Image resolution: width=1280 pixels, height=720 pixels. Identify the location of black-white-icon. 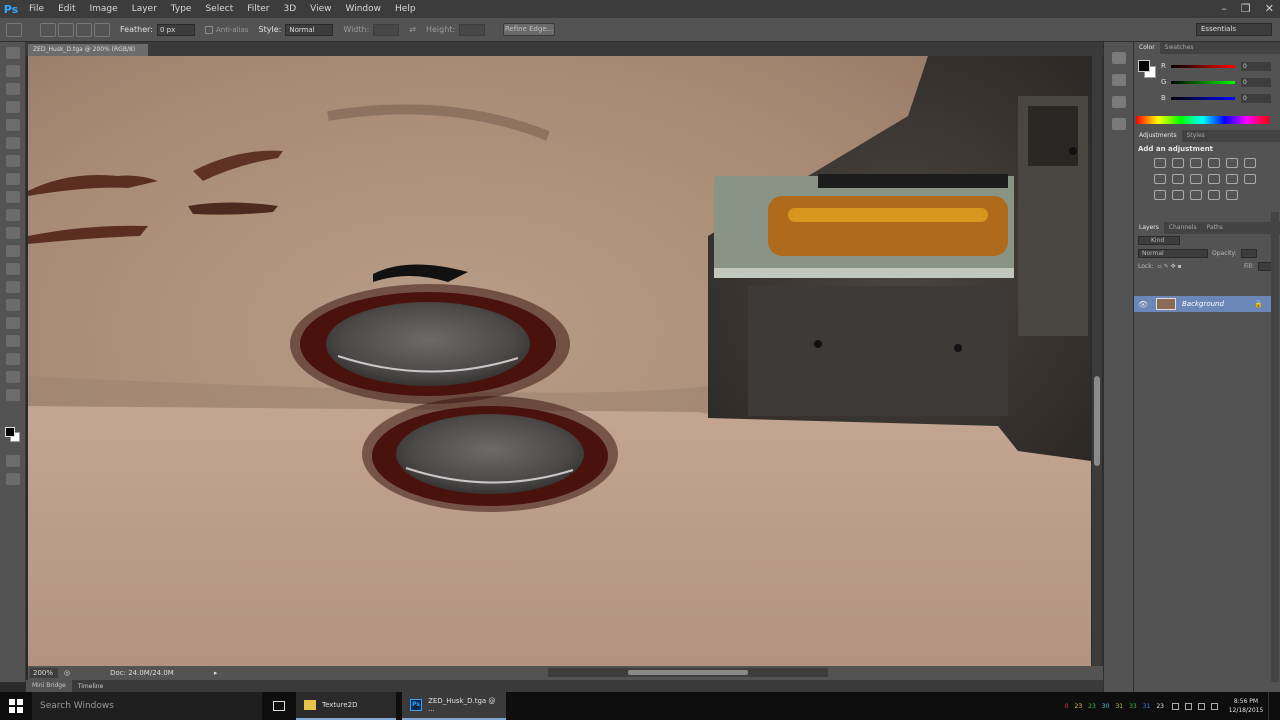
(1196, 179).